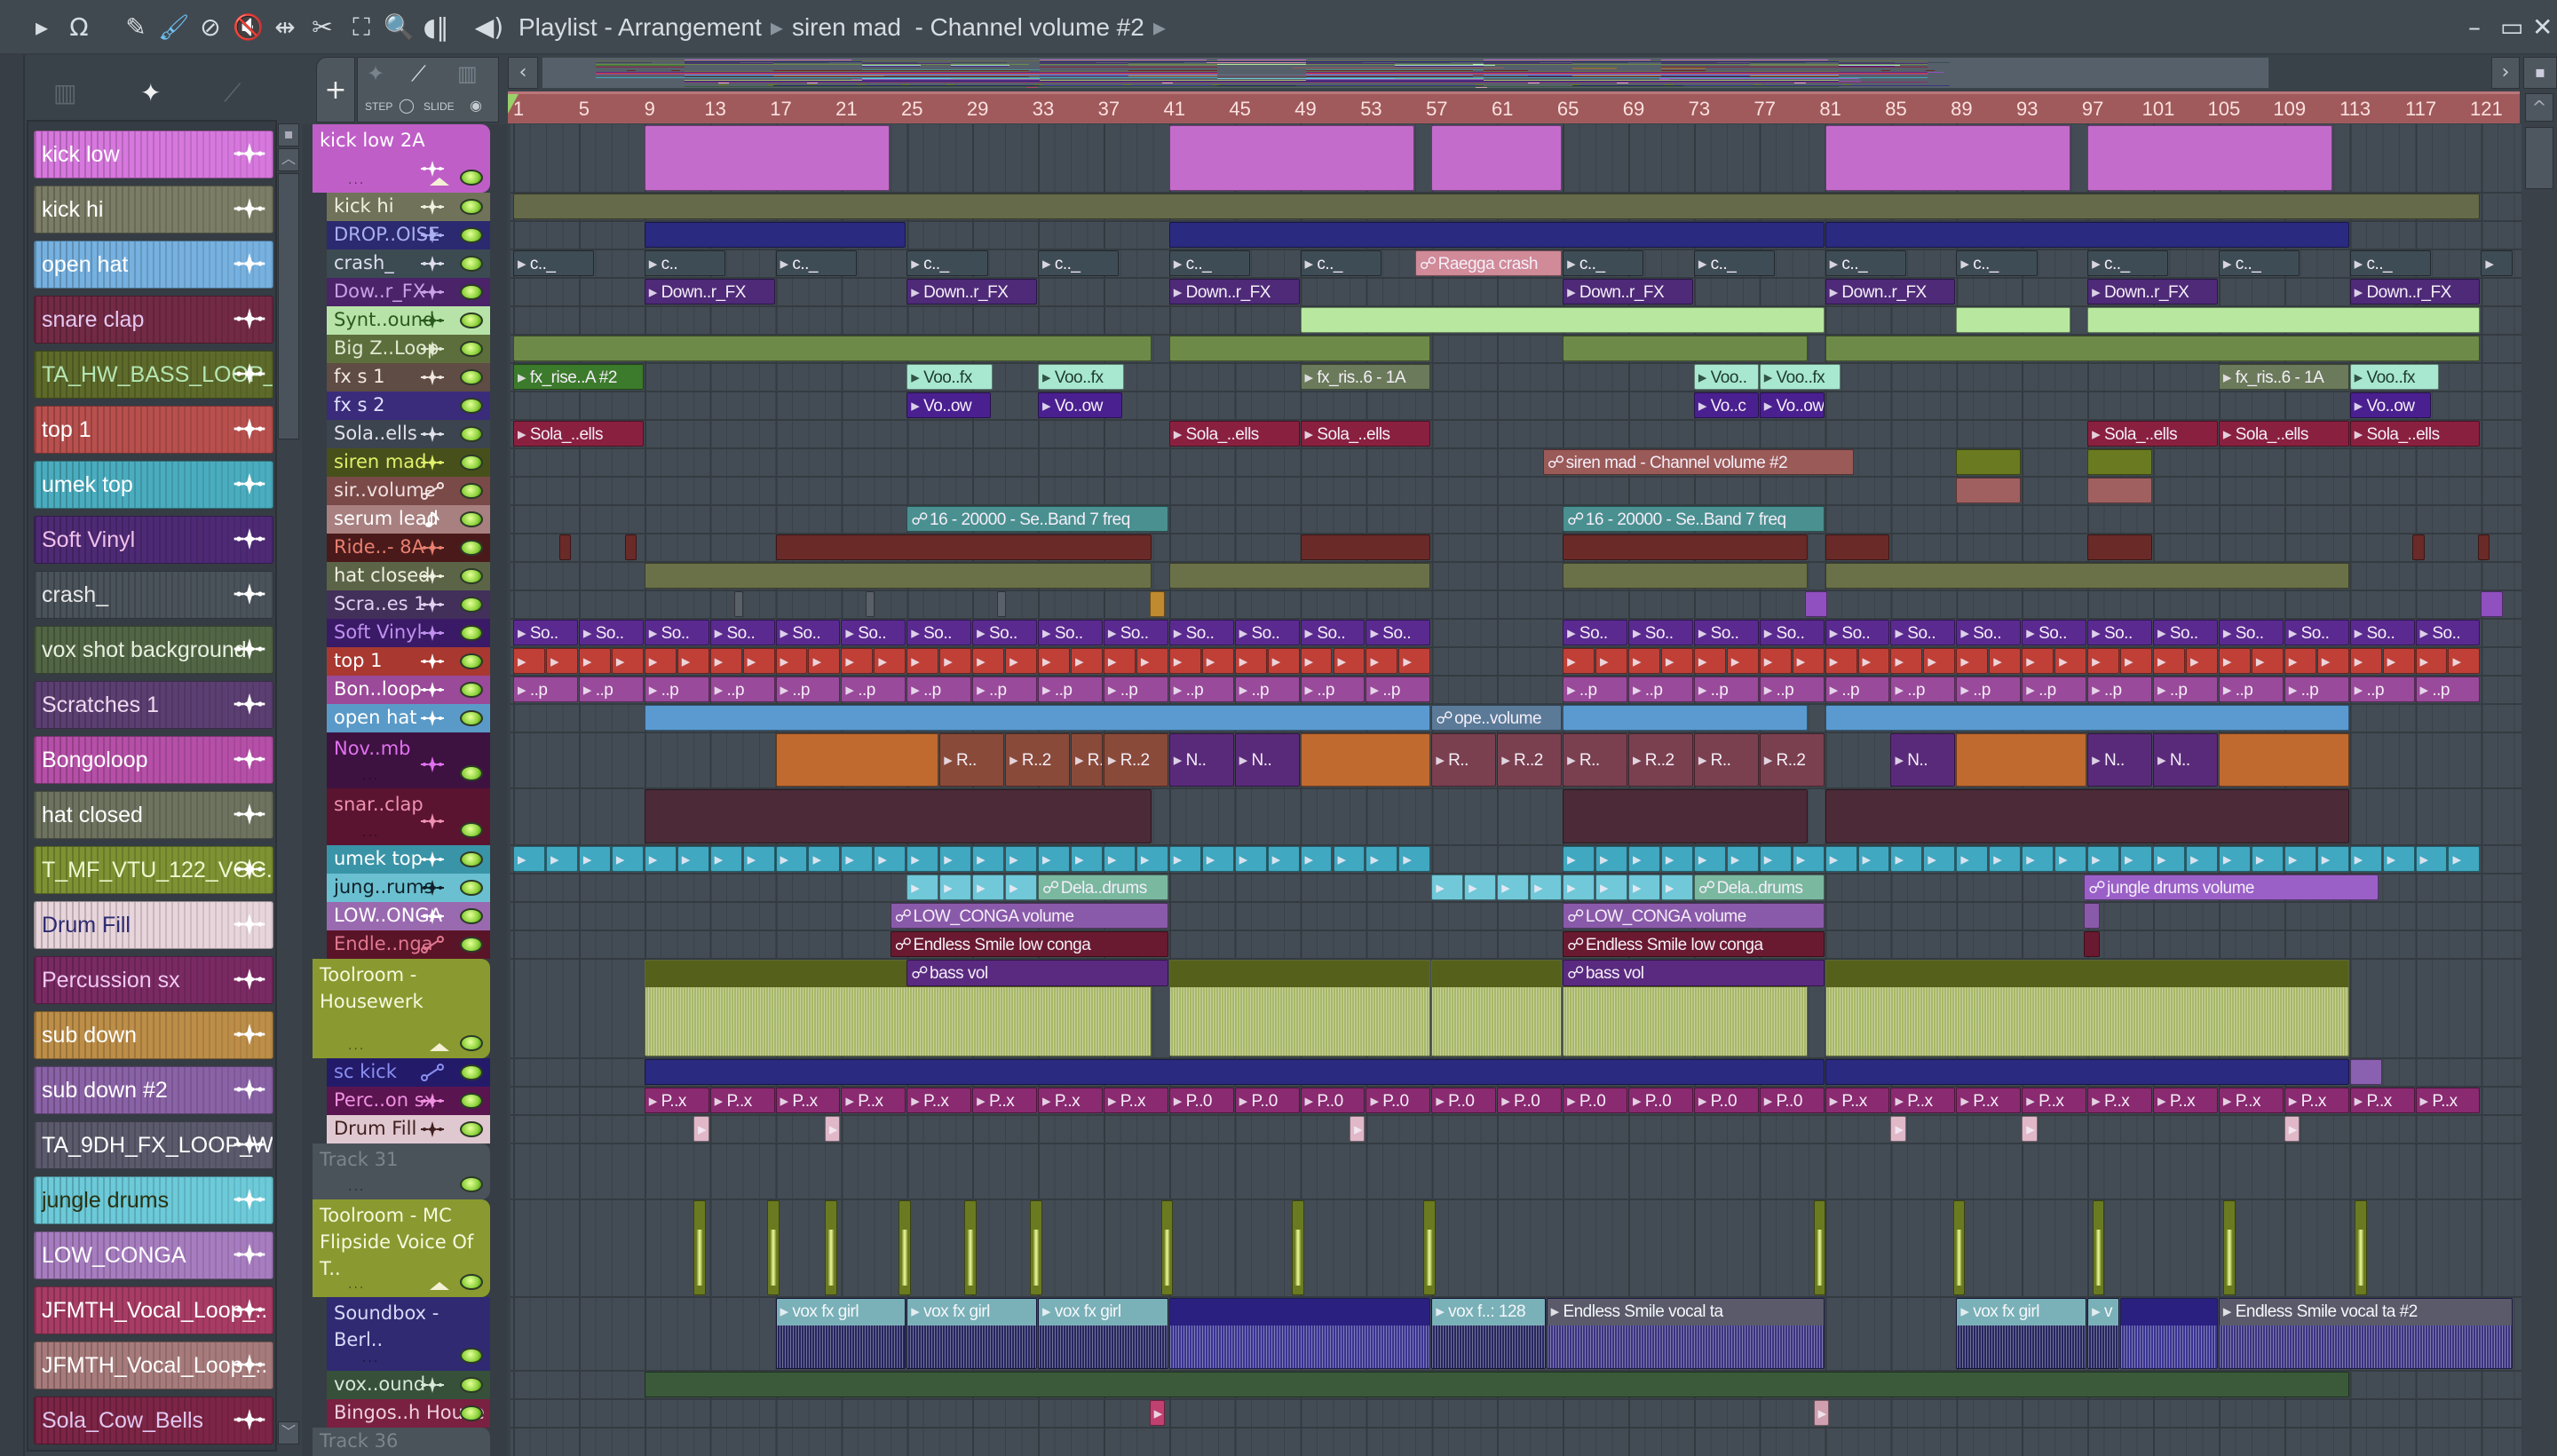 The image size is (2557, 1456). Describe the element at coordinates (2474, 27) in the screenshot. I see `minimize-button: –` at that location.